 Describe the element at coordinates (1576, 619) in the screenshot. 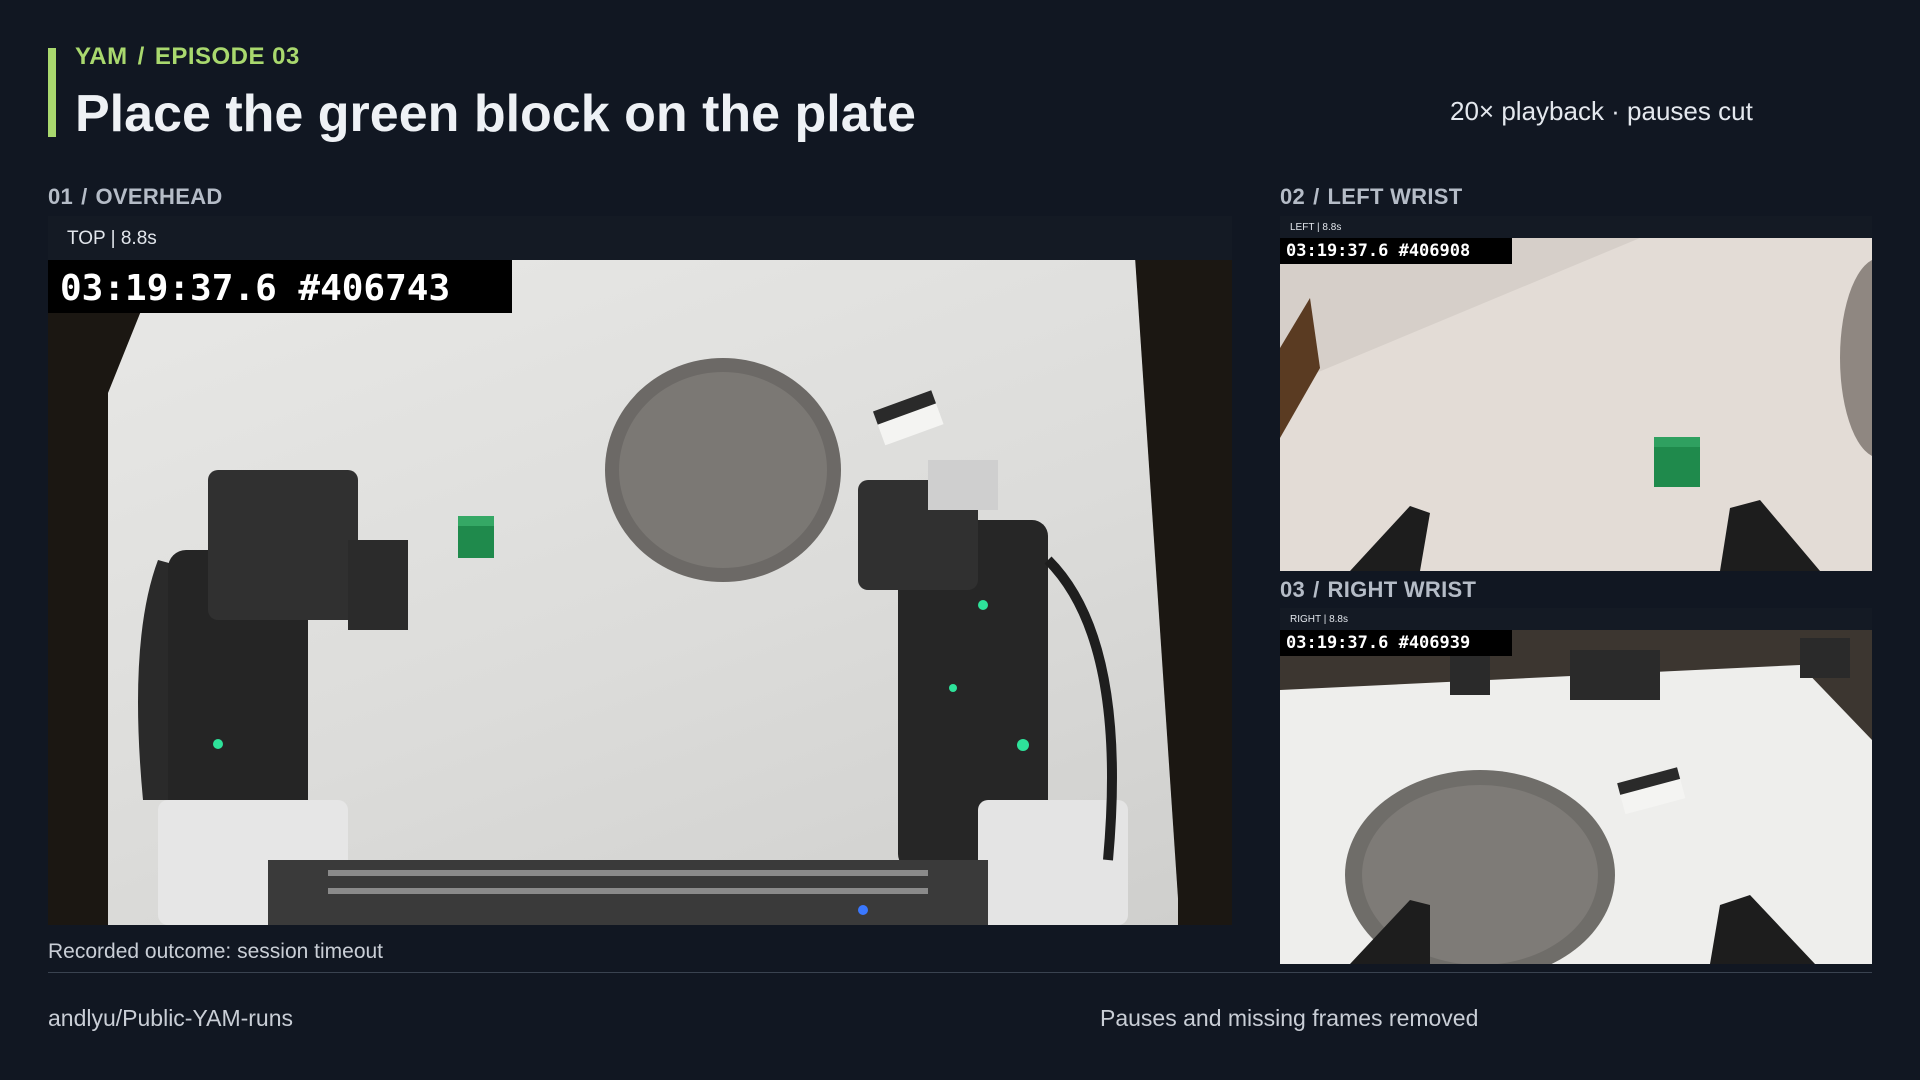

I see `camera-strip-label: RIGHT | 8.8s` at that location.